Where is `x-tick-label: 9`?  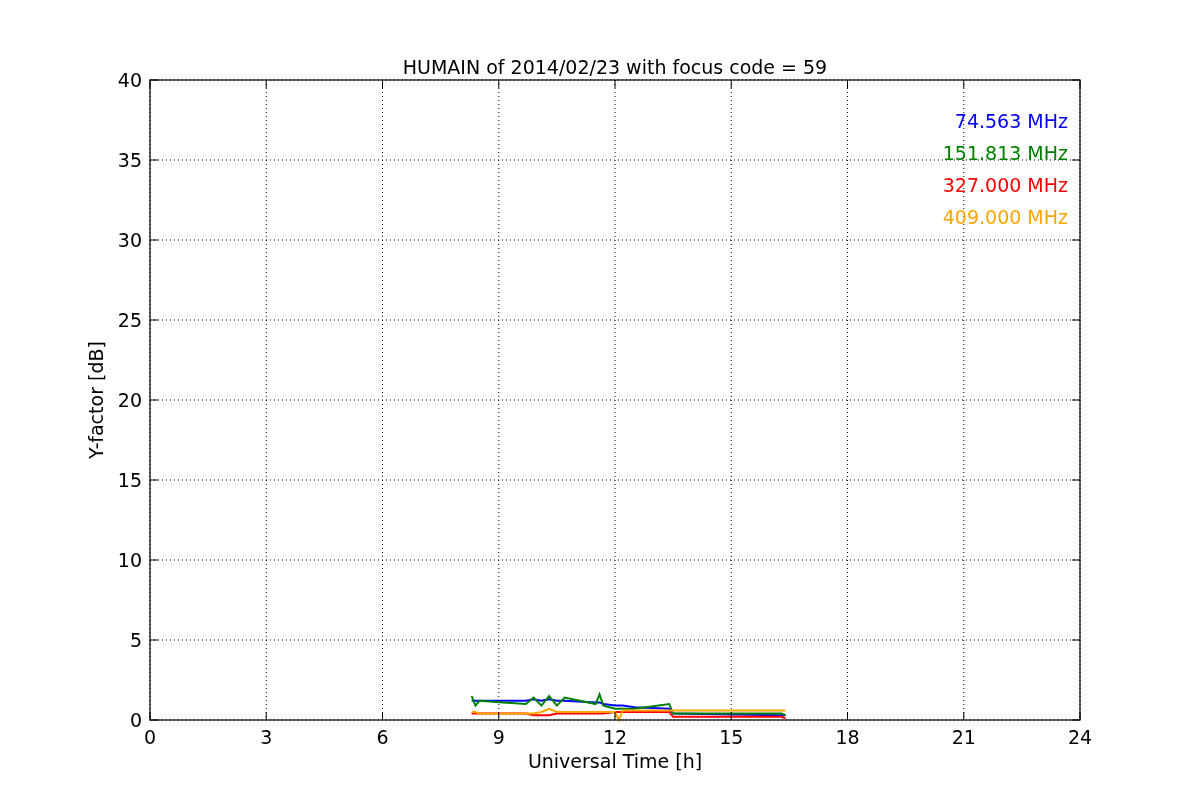
x-tick-label: 9 is located at coordinates (498, 737).